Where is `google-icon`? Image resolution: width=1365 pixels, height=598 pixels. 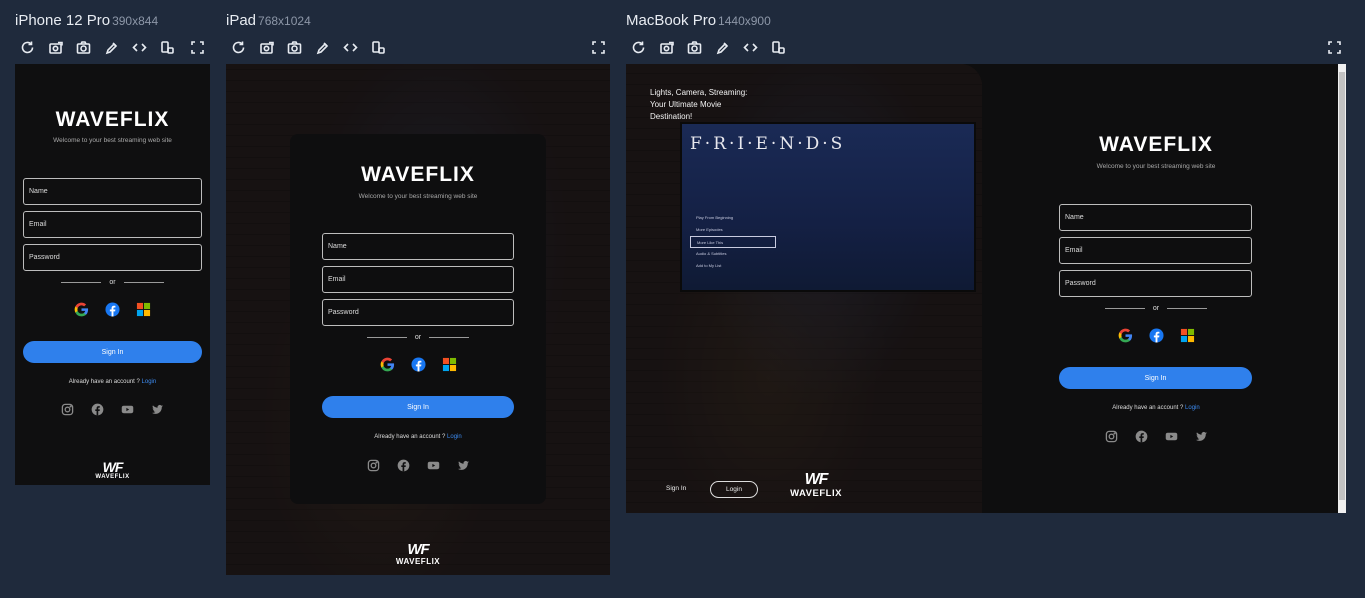 google-icon is located at coordinates (81, 309).